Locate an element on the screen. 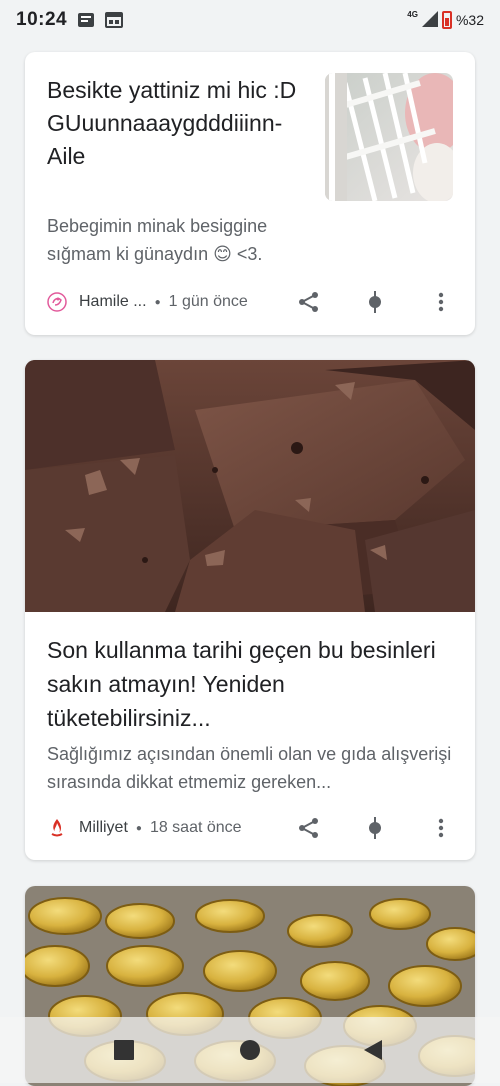  home-button is located at coordinates (250, 1050).